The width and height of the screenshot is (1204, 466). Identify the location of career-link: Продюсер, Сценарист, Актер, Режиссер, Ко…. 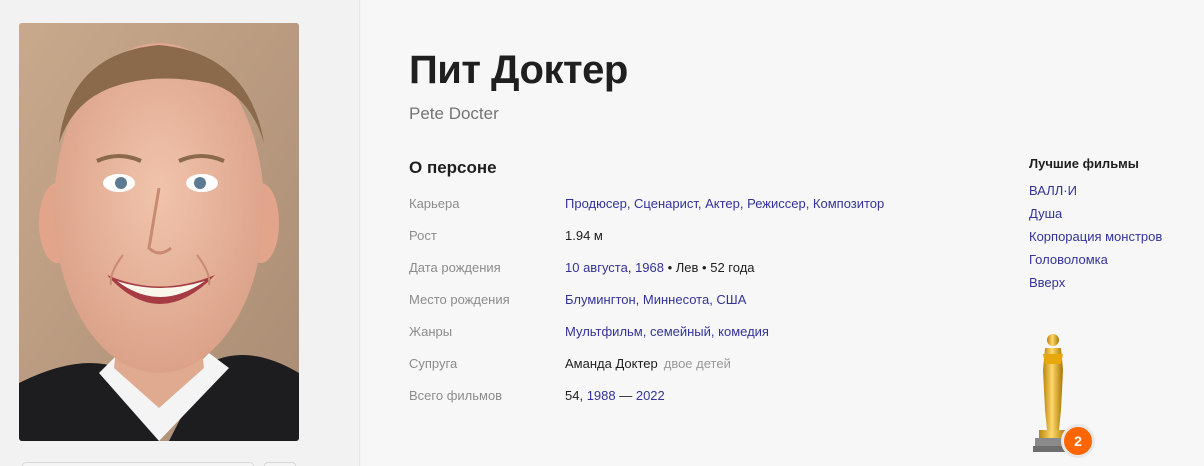
(724, 203).